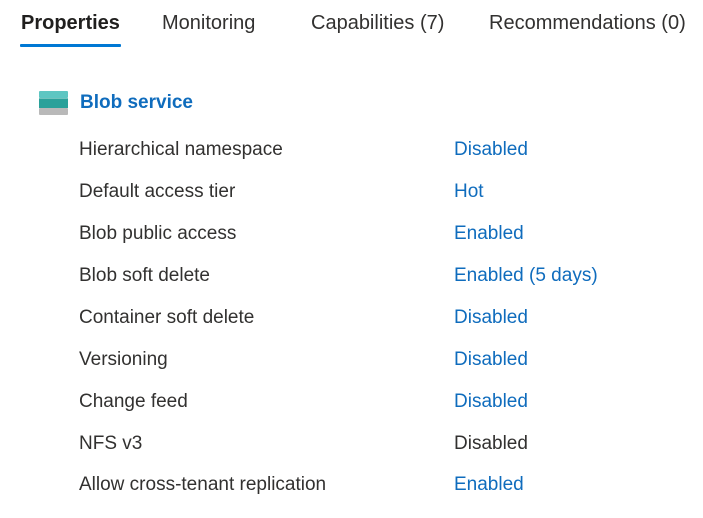 The height and width of the screenshot is (518, 703). Describe the element at coordinates (587, 23) in the screenshot. I see `tab-recommendations: Recommendations (0)` at that location.